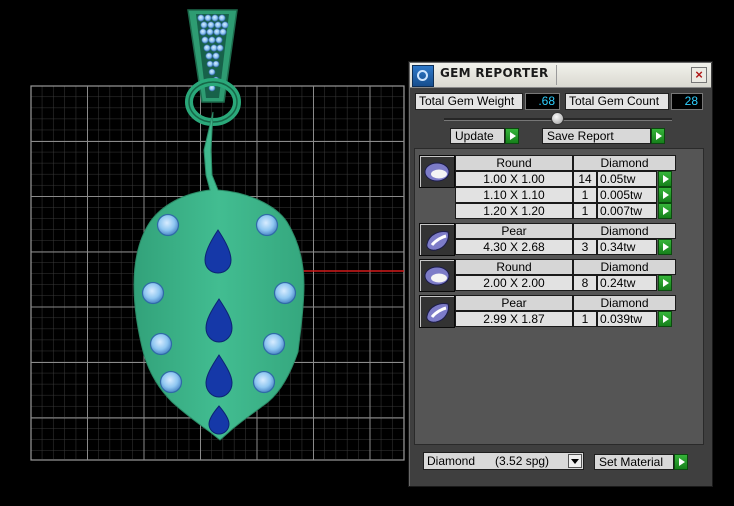 The width and height of the screenshot is (734, 506). I want to click on total-gem-weight-label: Total Gem Weight, so click(469, 101).